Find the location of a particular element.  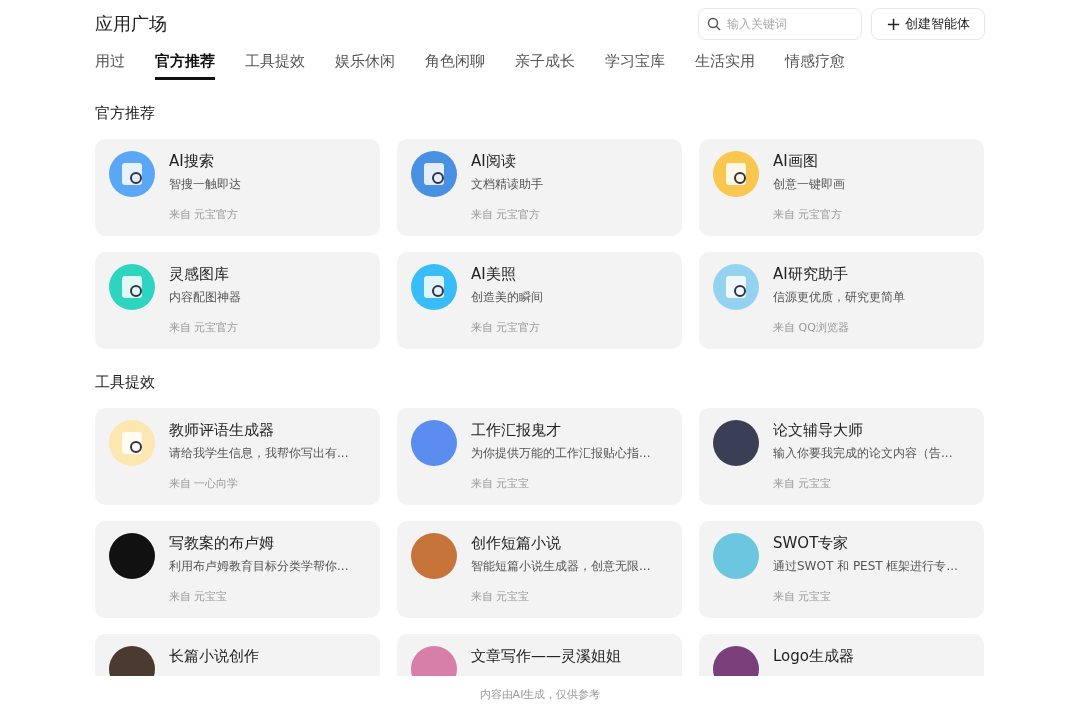

app-card: AI美照 创造美的瞬间 来自 元宝官方 is located at coordinates (539, 300).